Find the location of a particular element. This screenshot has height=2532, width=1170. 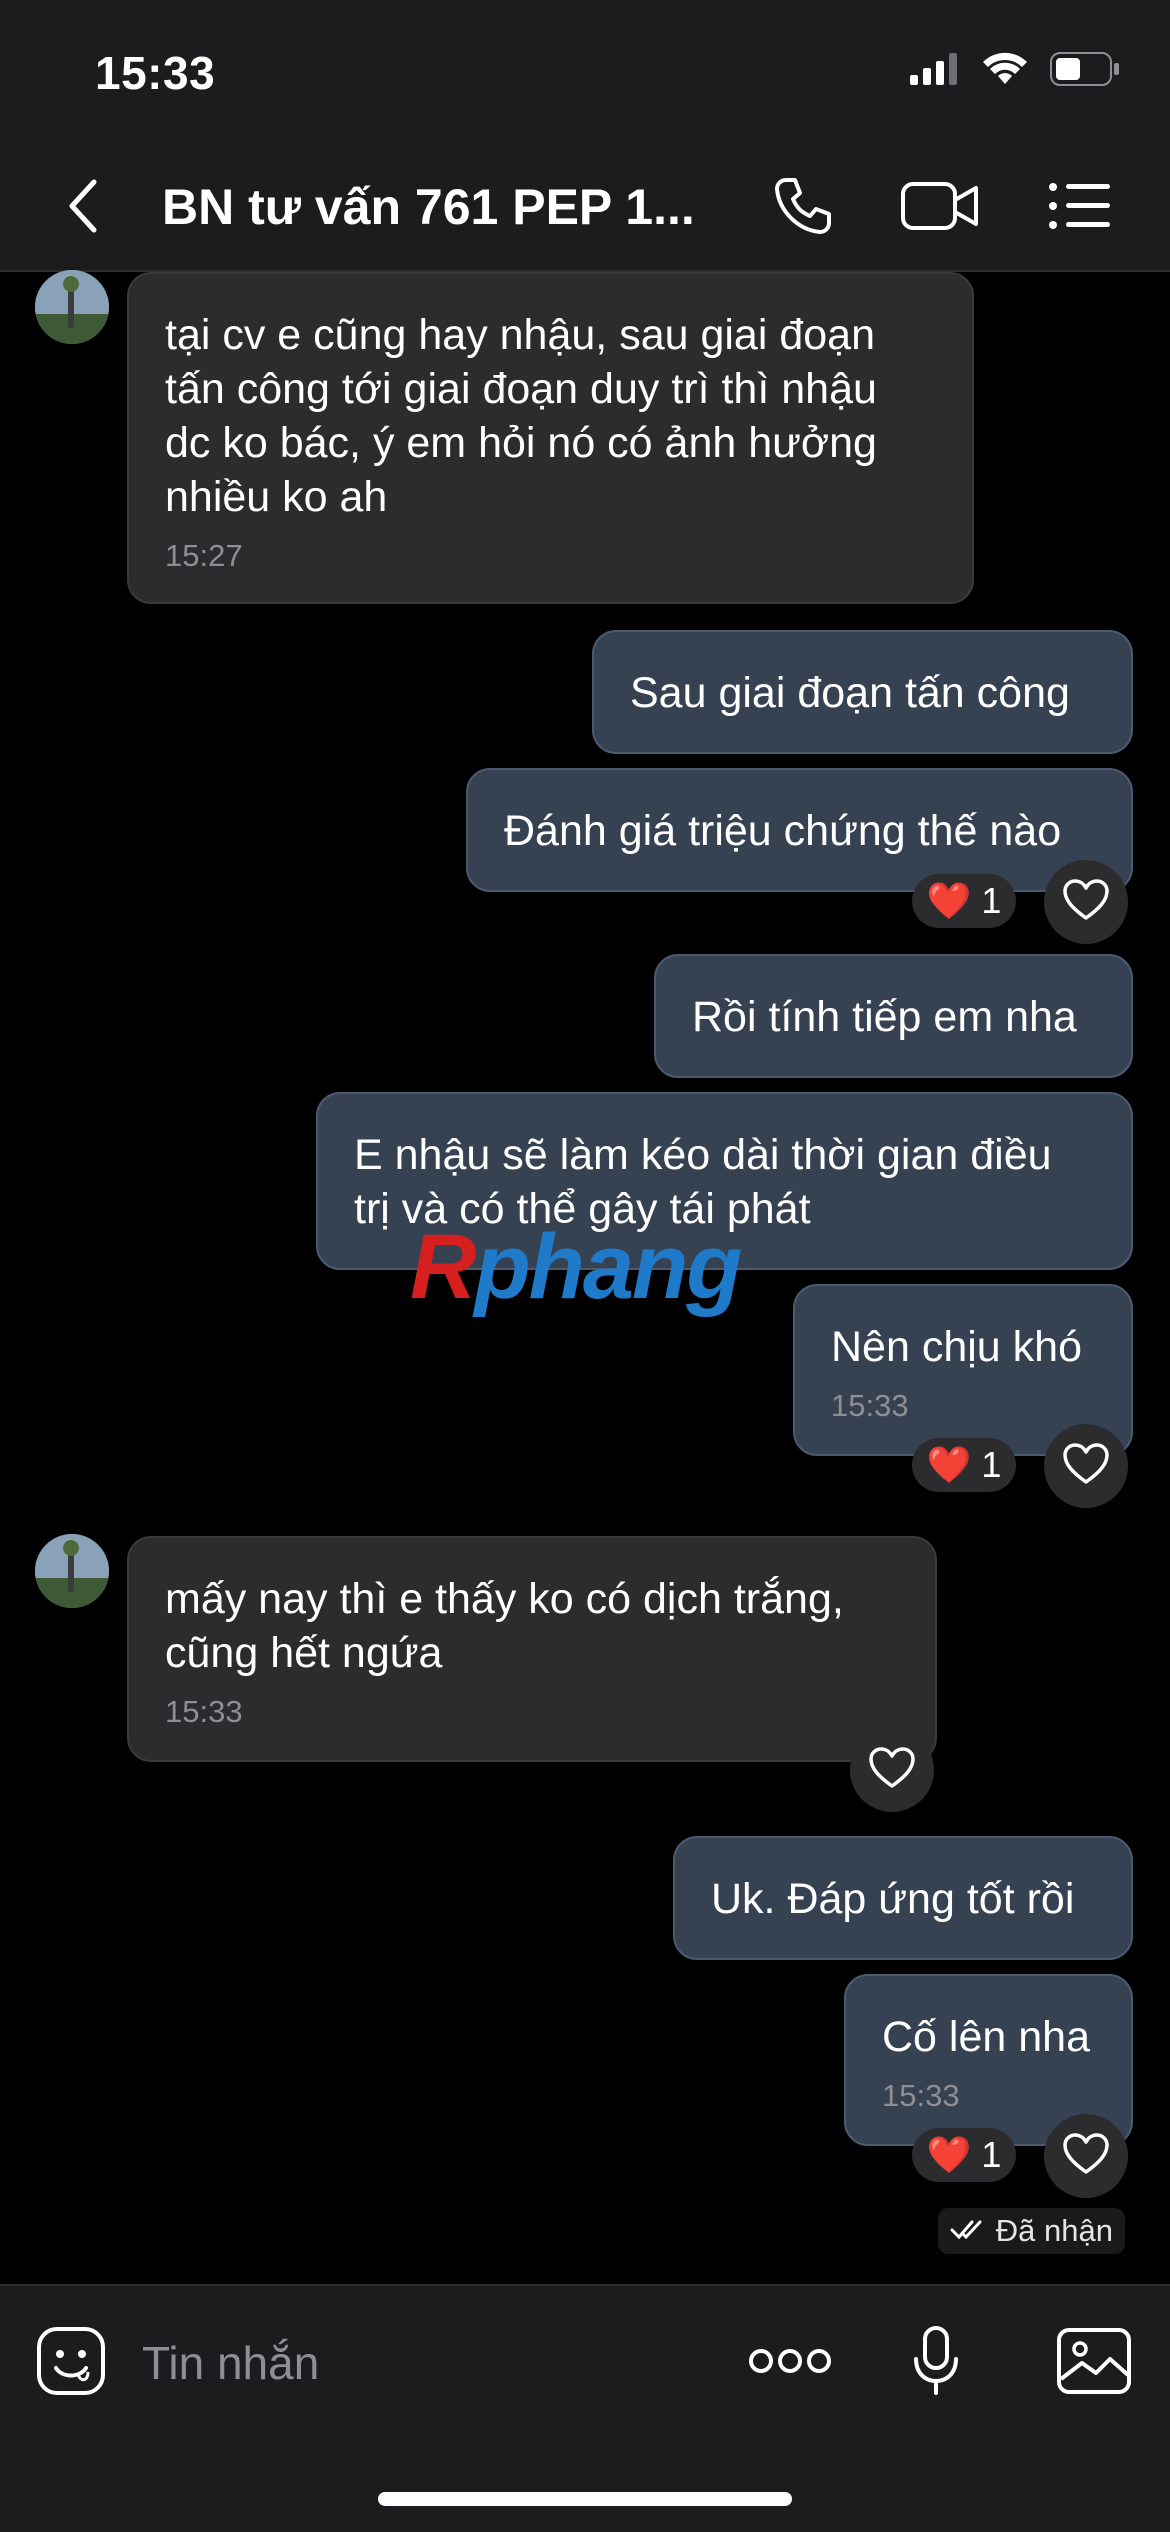

message-input-bar: Tin nhắn is located at coordinates (585, 2408).